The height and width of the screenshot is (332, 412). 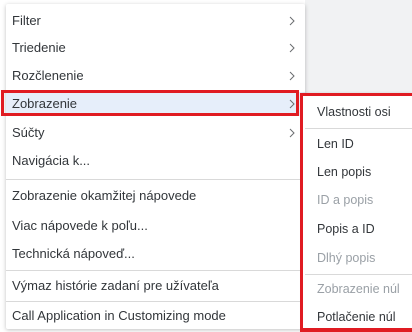 I want to click on menu-item-sucty: Súčty, so click(x=155, y=133).